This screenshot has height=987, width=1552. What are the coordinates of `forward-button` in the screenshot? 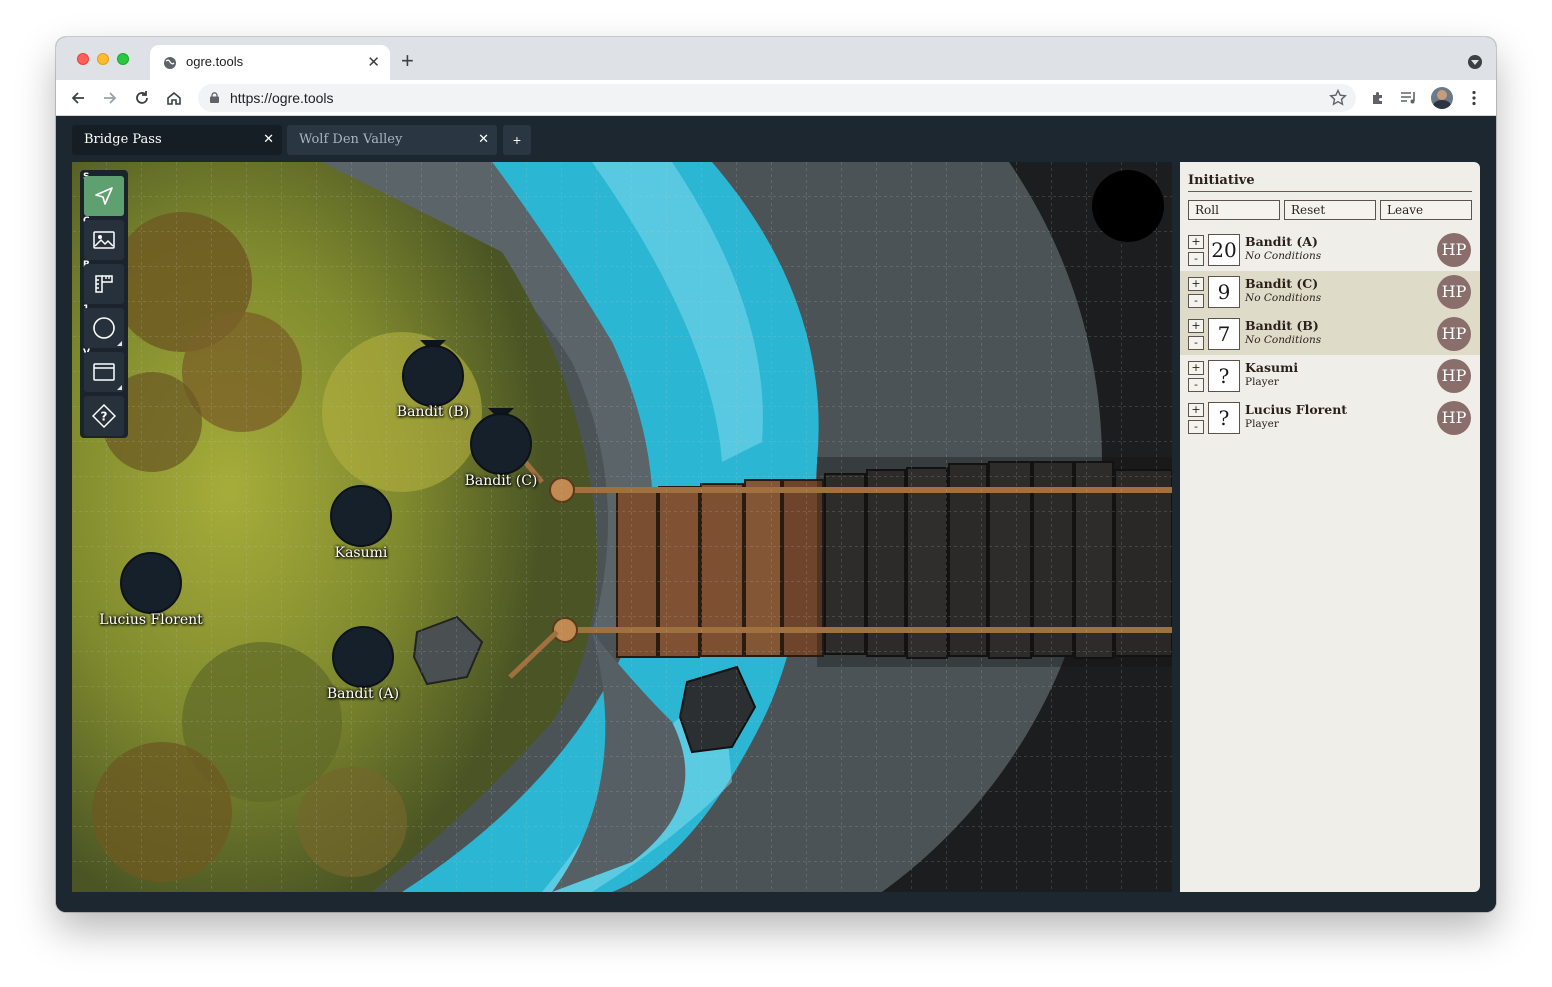 It's located at (110, 98).